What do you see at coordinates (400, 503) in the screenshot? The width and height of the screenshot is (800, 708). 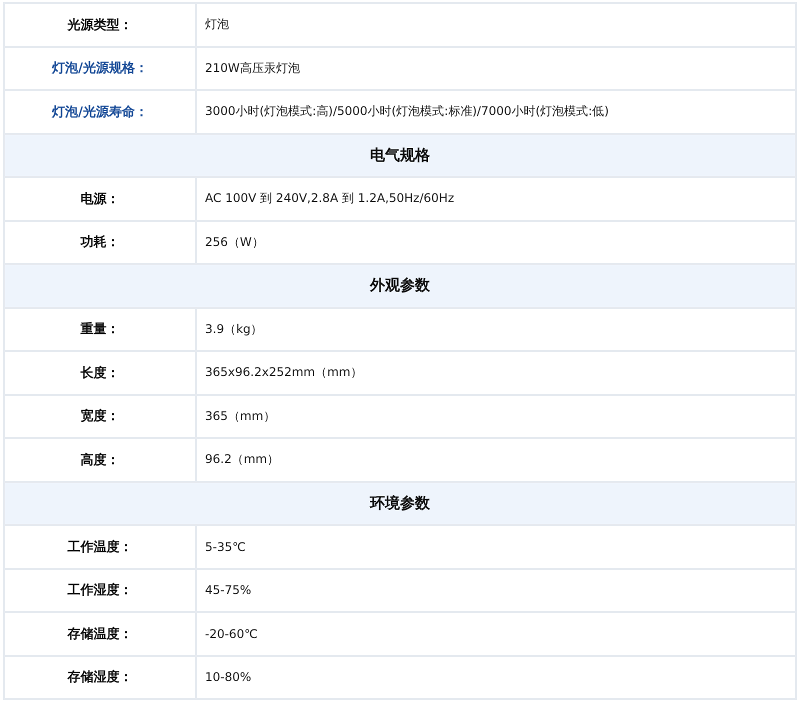 I see `section-heading: 环境参数` at bounding box center [400, 503].